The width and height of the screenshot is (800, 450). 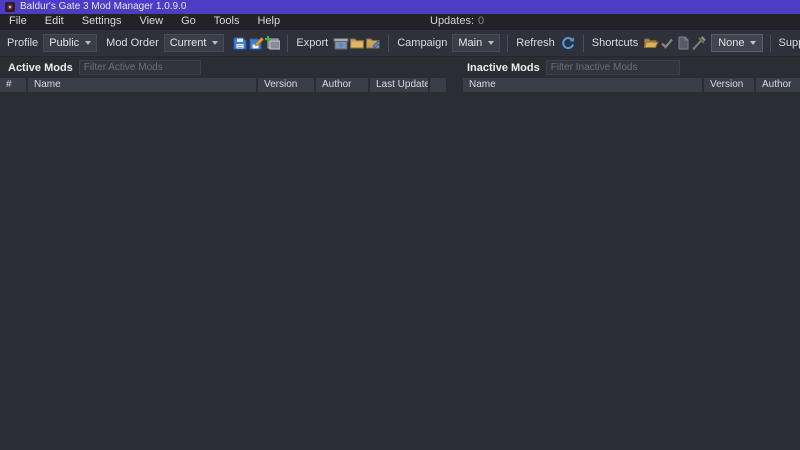 What do you see at coordinates (227, 21) in the screenshot?
I see `menu-tools: Tools` at bounding box center [227, 21].